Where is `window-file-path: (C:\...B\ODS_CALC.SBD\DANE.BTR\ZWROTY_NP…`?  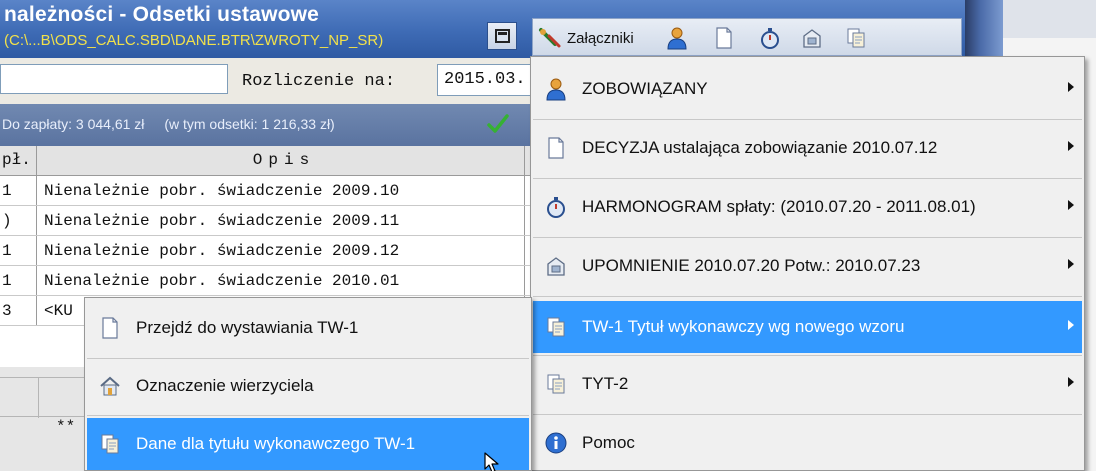
window-file-path: (C:\...B\ODS_CALC.SBD\DANE.BTR\ZWROTY_NP… is located at coordinates (194, 40).